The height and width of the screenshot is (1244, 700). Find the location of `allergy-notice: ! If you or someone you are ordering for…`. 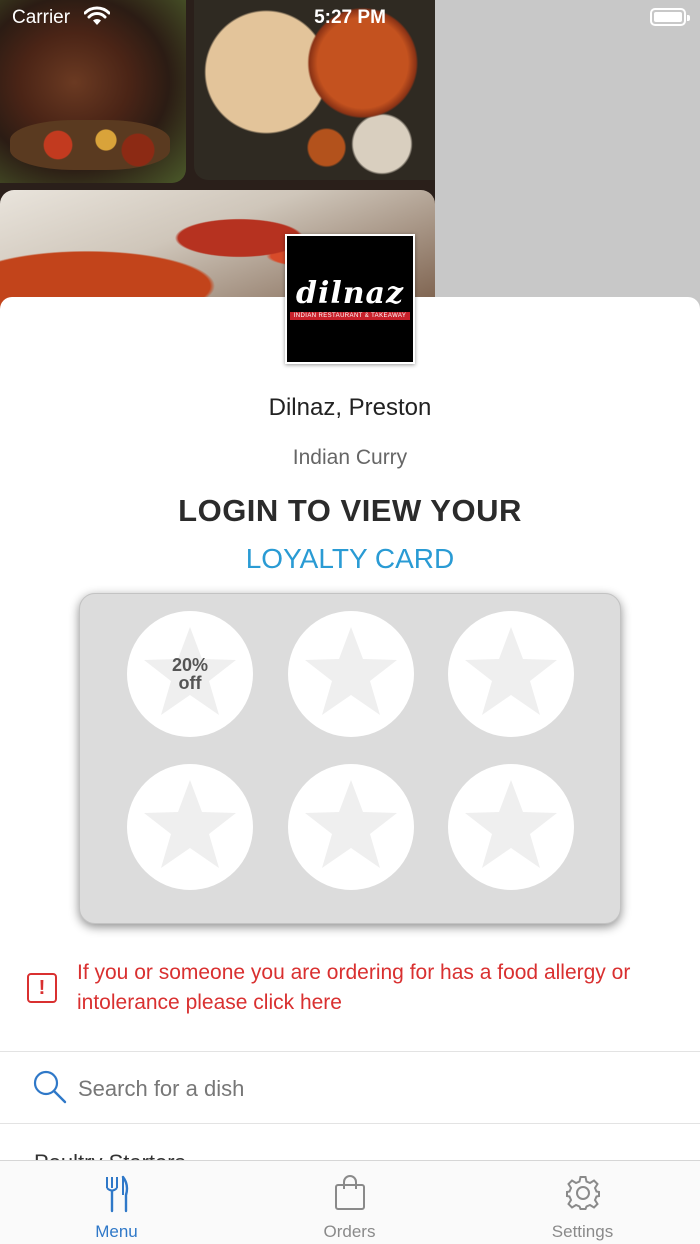

allergy-notice: ! If you or someone you are ordering for… is located at coordinates (350, 990).